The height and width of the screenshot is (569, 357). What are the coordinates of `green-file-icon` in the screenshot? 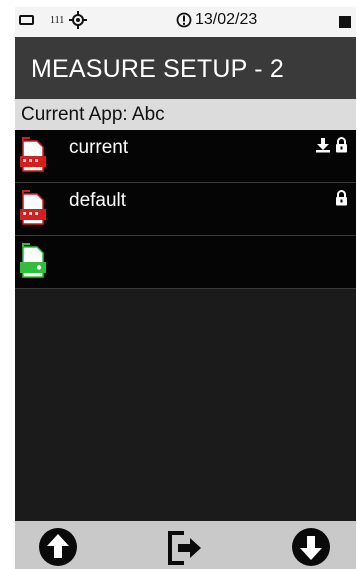 It's located at (33, 260).